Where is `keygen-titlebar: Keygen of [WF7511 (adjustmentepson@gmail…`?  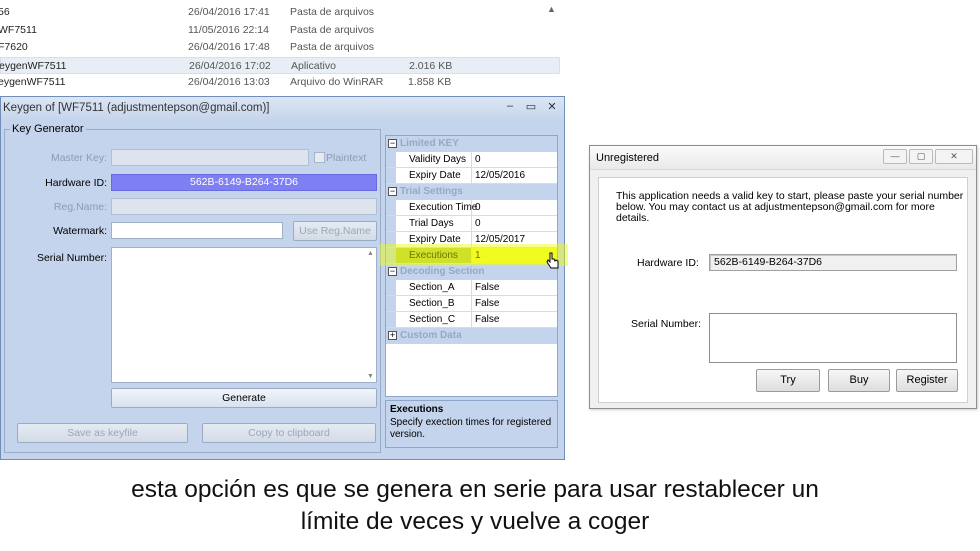
keygen-titlebar: Keygen of [WF7511 (adjustmentepson@gmail… is located at coordinates (282, 108).